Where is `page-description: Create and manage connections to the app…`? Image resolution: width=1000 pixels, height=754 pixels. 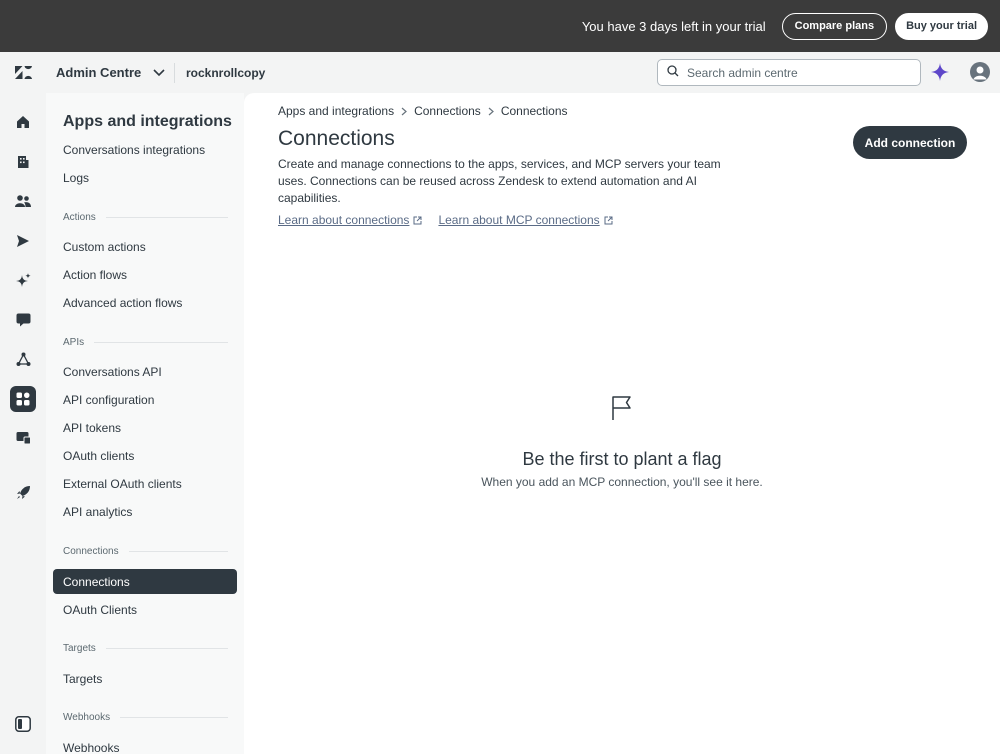
page-description: Create and manage connections to the app… is located at coordinates (499, 181).